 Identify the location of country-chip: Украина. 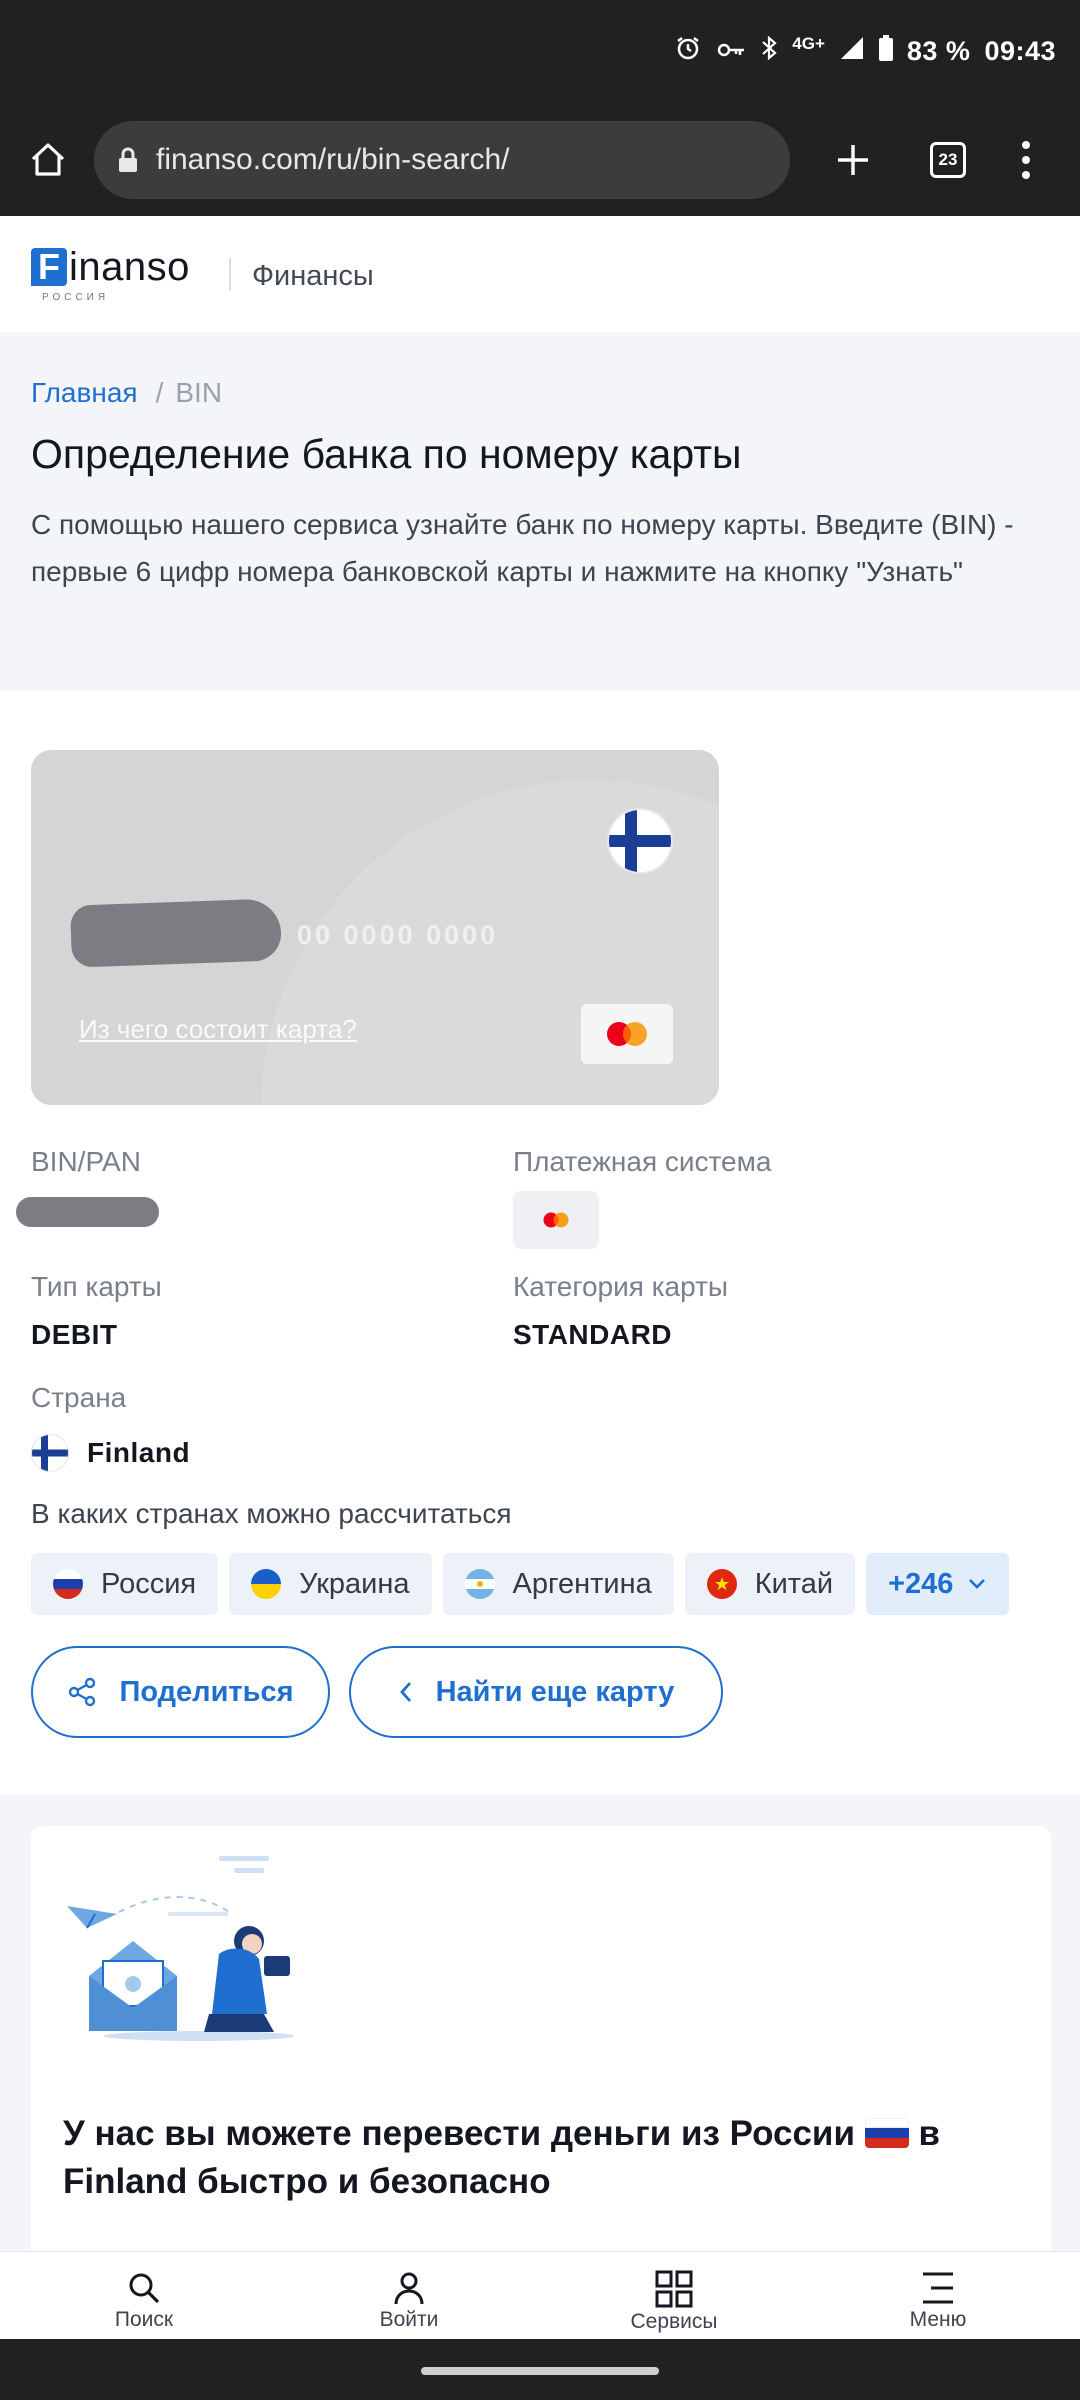
(330, 1584).